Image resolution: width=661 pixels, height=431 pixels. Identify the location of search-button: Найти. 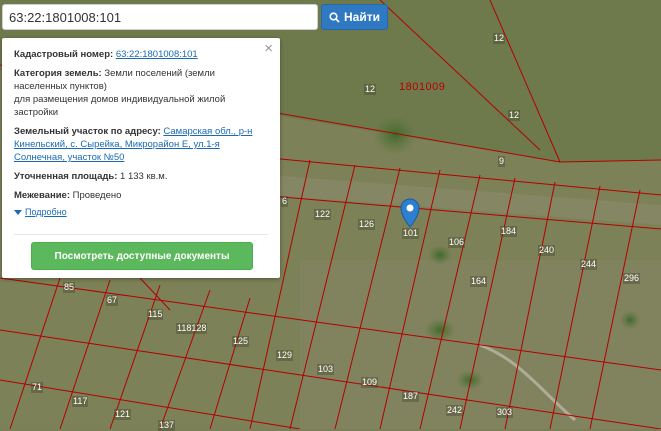
(354, 17).